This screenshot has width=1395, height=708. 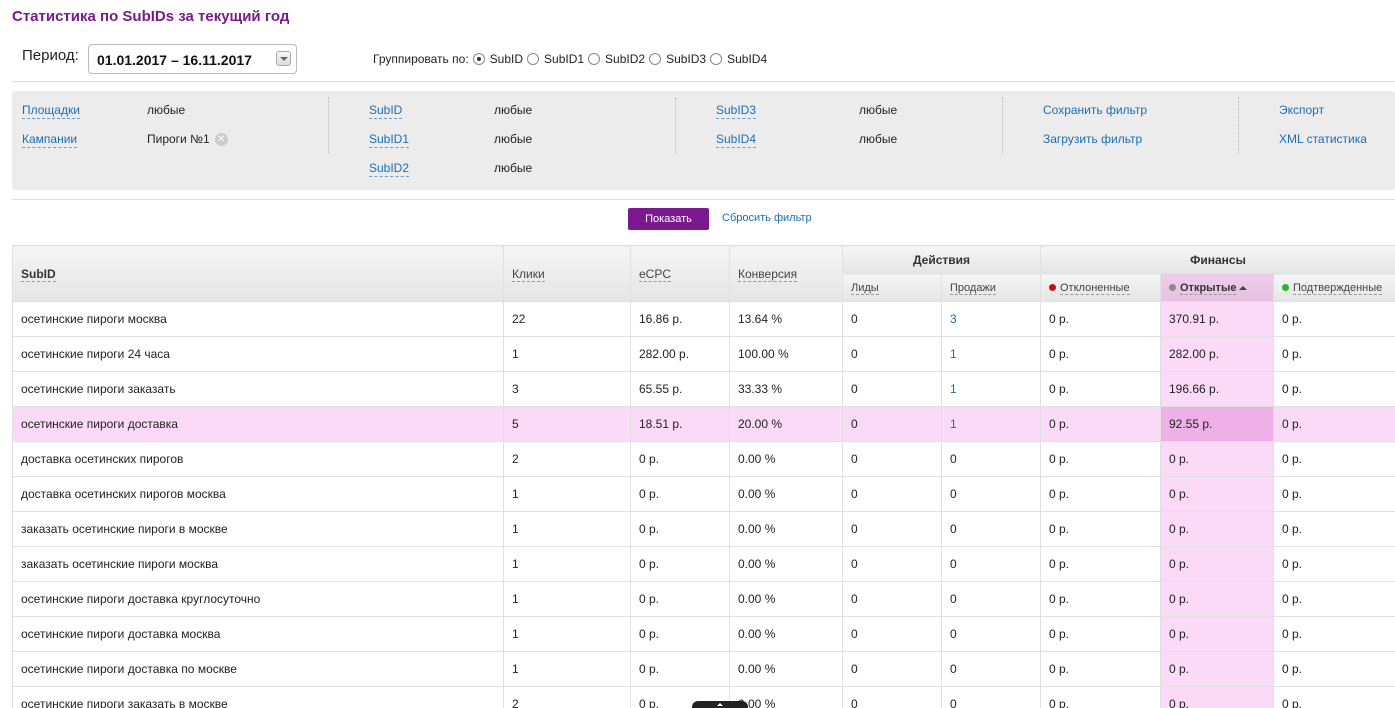 I want to click on reset-filter-link: Сбросить фильтр, so click(x=767, y=218).